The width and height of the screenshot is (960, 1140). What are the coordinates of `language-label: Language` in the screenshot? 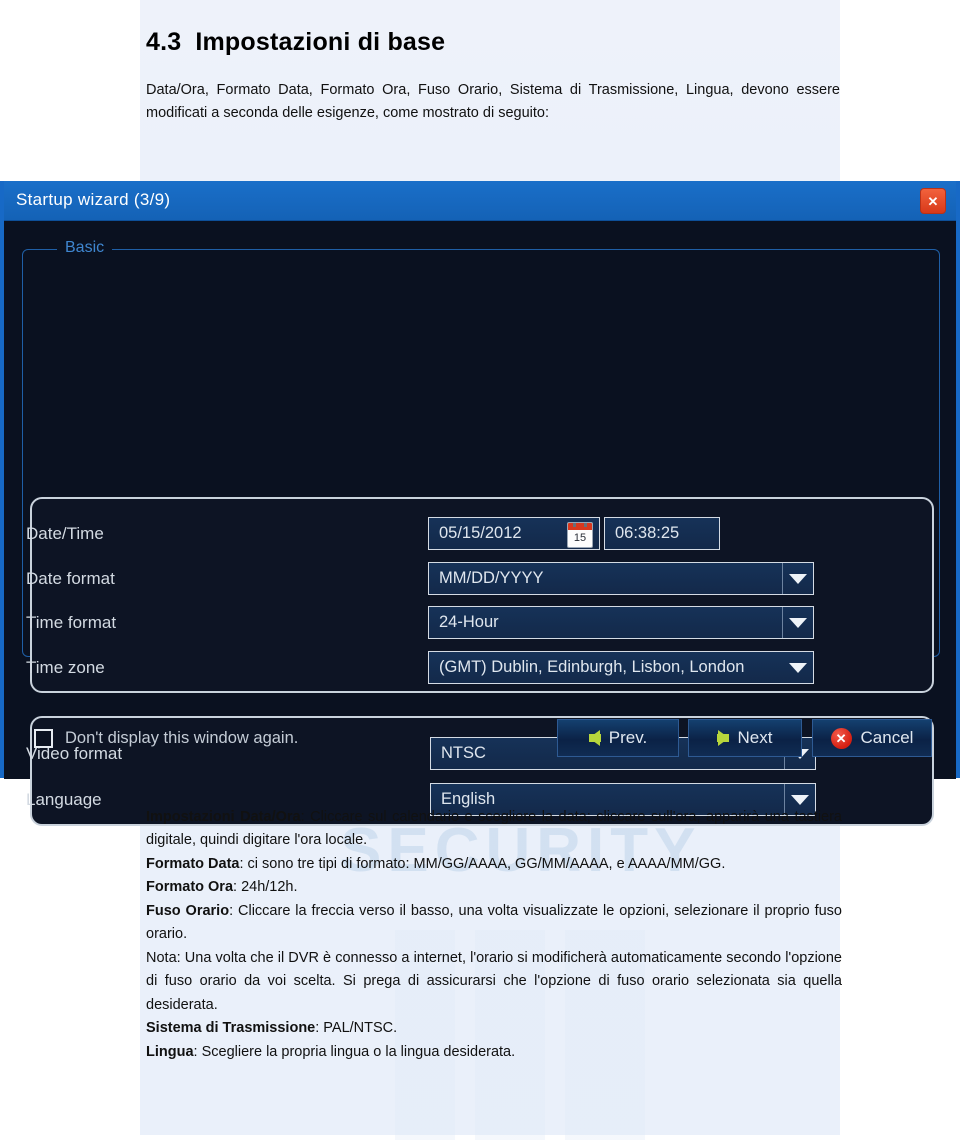 It's located at (64, 799).